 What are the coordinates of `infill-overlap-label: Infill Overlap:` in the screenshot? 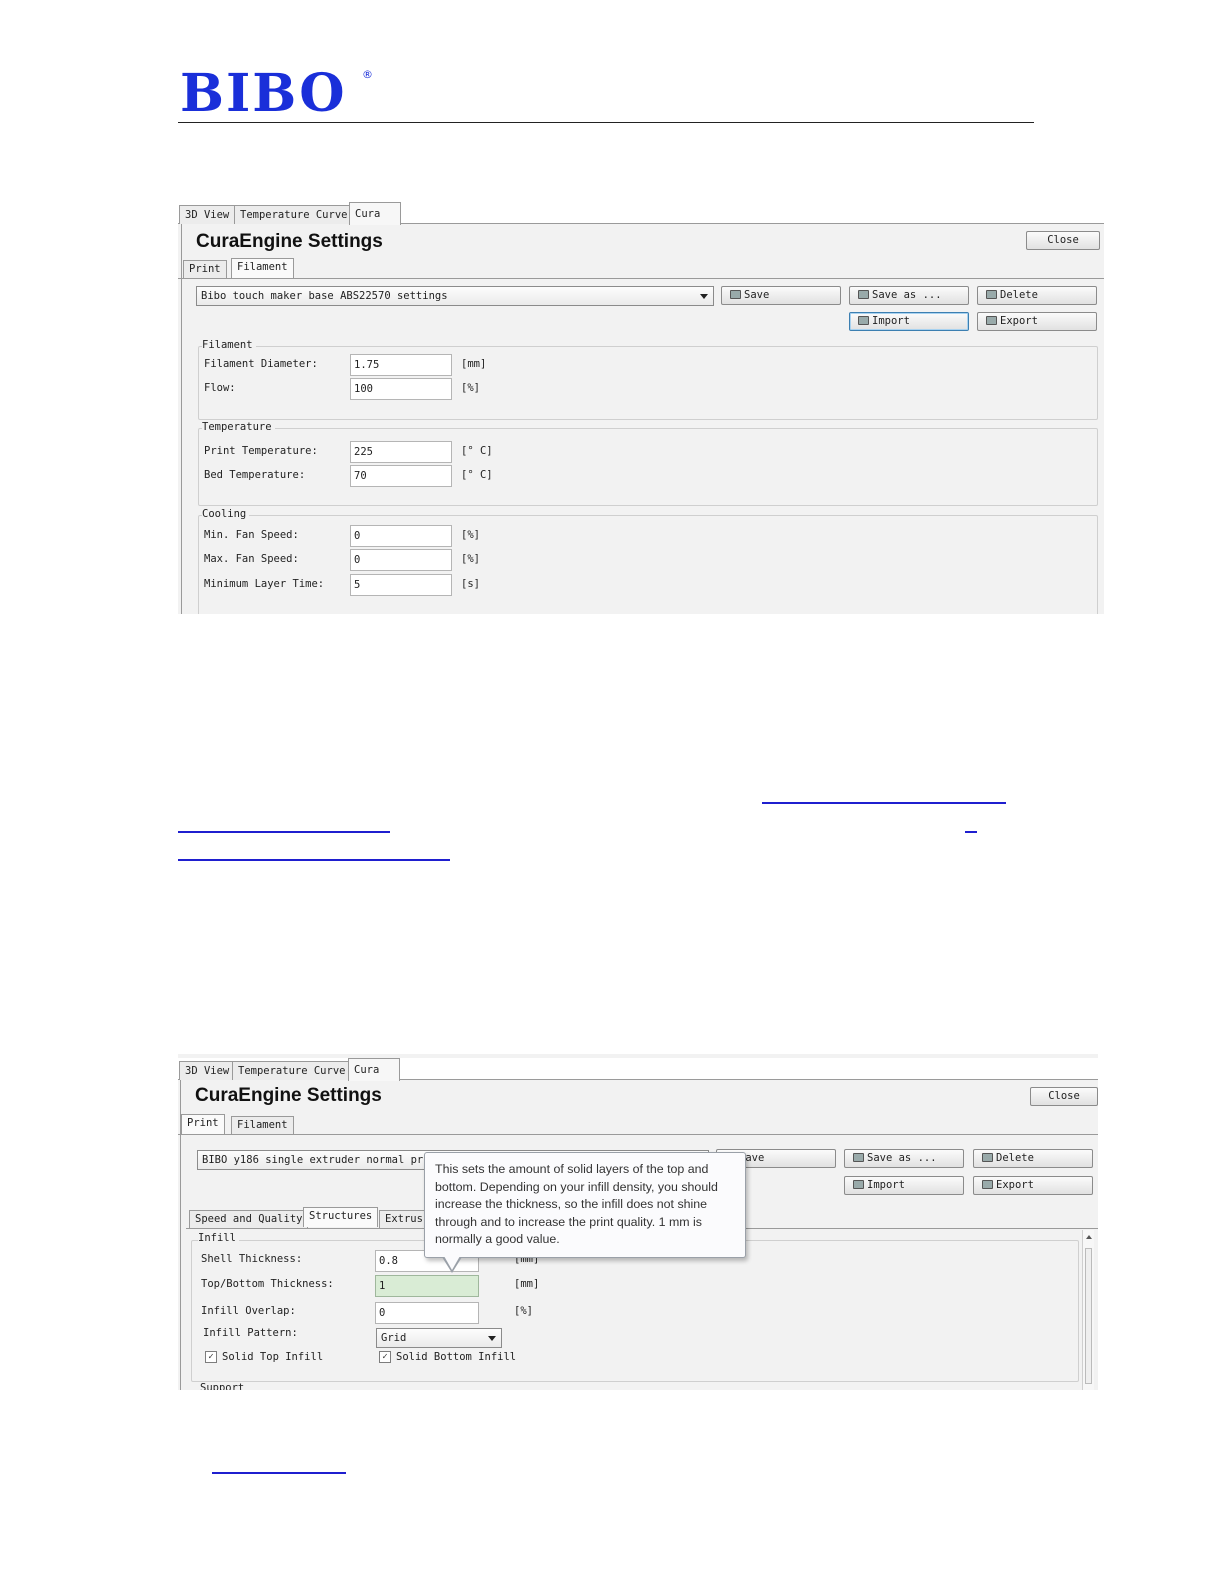 It's located at (248, 1311).